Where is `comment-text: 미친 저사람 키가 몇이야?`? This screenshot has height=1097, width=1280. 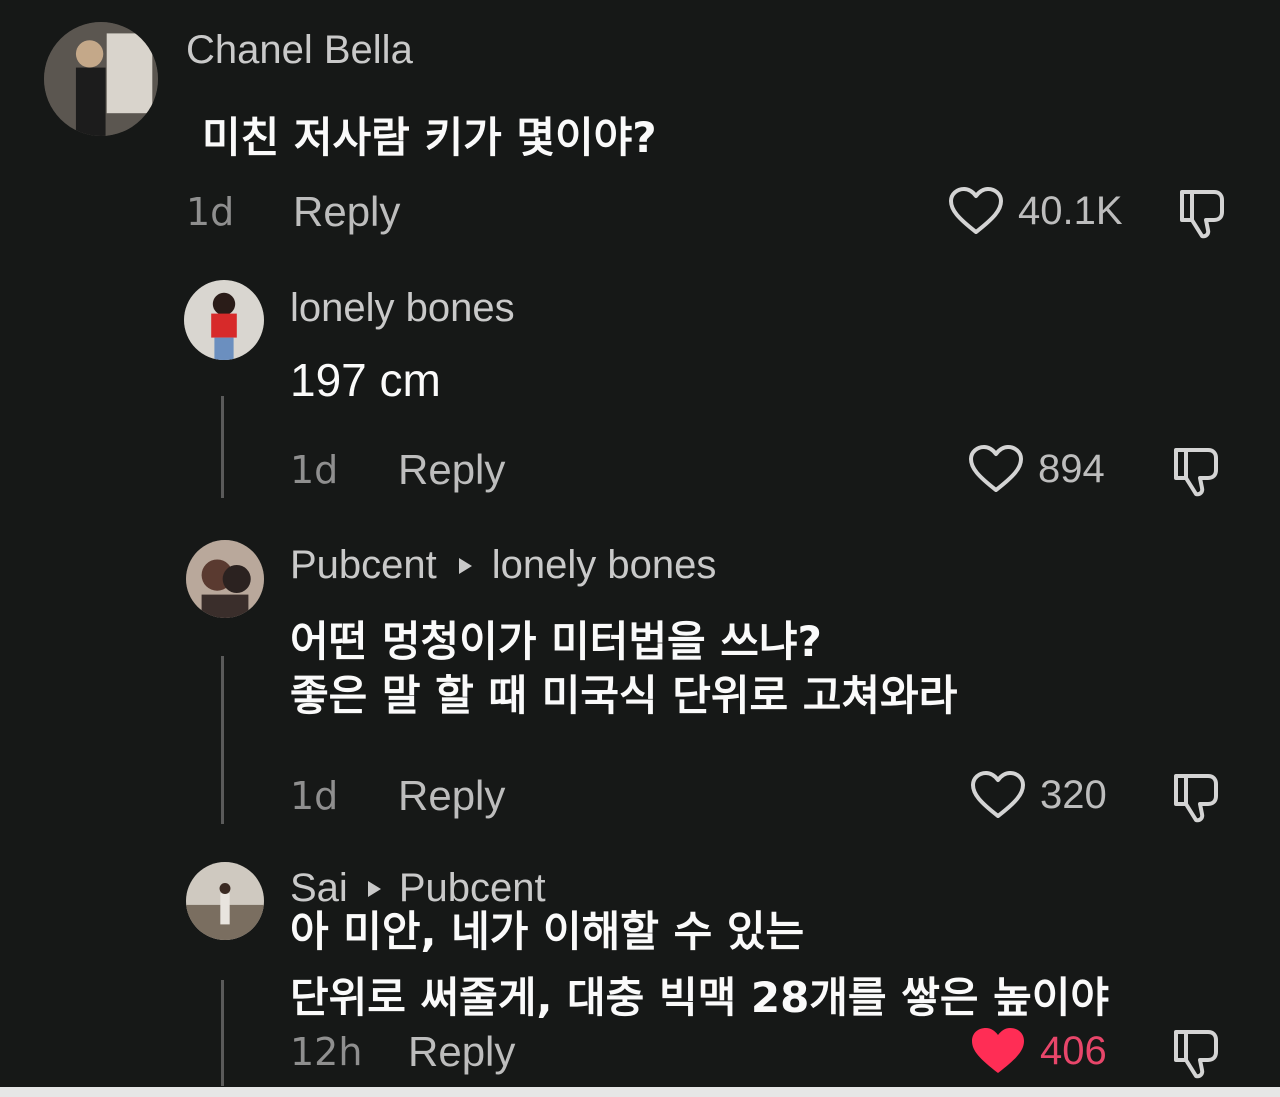 comment-text: 미친 저사람 키가 몇이야? is located at coordinates (429, 137).